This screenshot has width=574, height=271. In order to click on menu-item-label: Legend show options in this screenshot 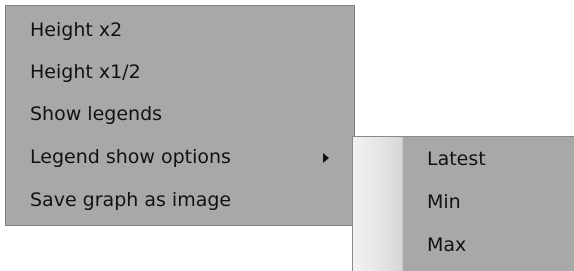, I will do `click(130, 157)`.